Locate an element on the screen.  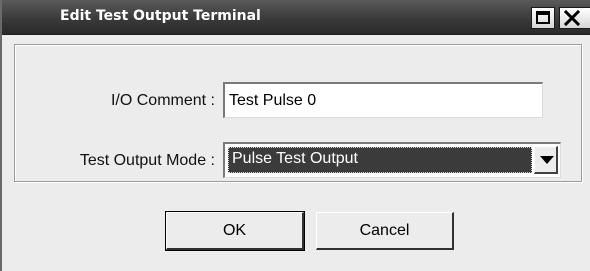
chevron-down-icon is located at coordinates (547, 160).